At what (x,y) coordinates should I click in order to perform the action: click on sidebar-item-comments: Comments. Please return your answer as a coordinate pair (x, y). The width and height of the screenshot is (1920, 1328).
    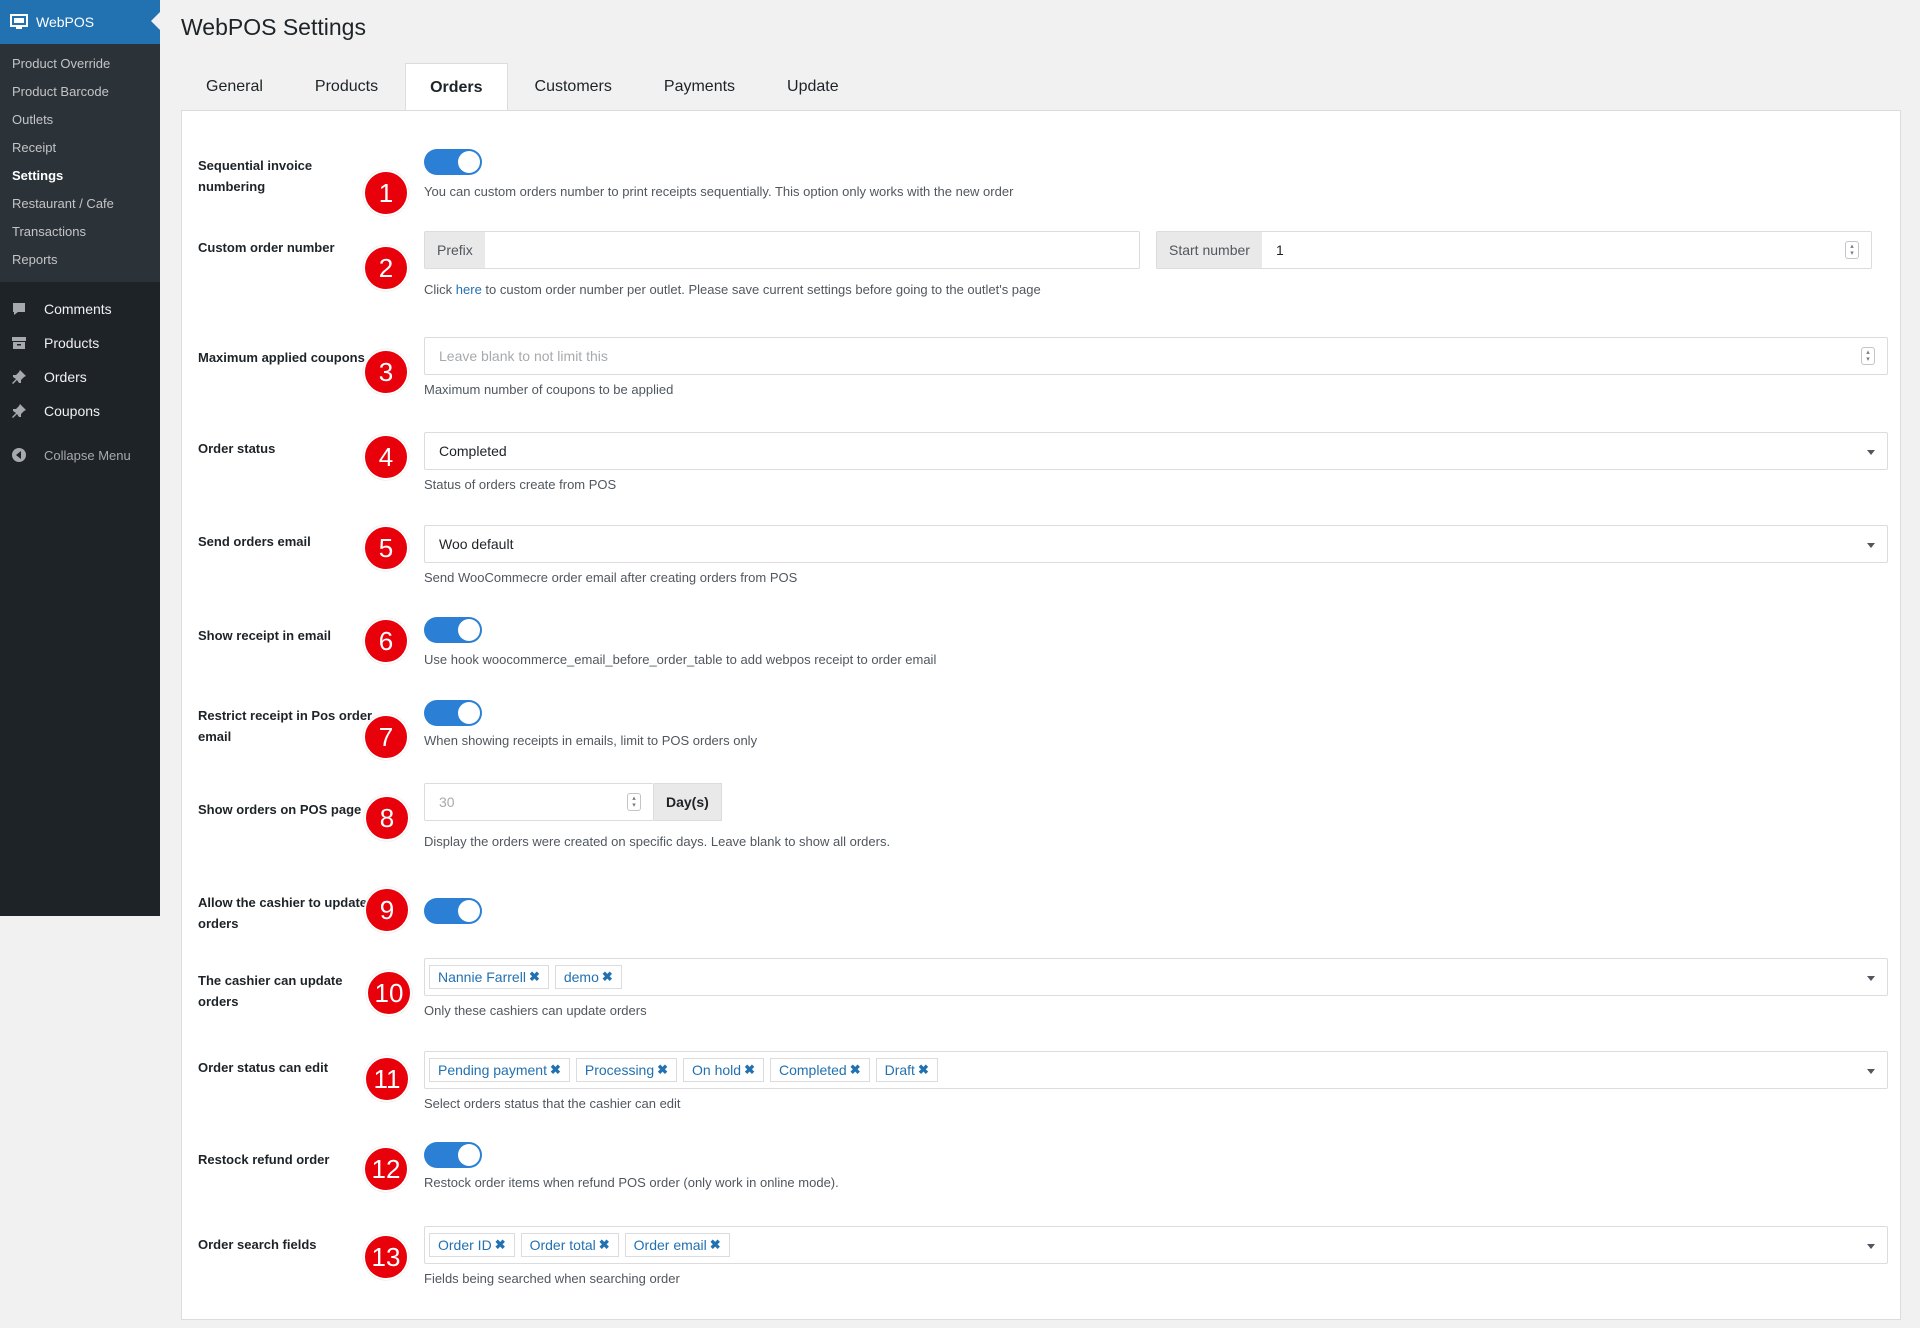
    Looking at the image, I should click on (80, 309).